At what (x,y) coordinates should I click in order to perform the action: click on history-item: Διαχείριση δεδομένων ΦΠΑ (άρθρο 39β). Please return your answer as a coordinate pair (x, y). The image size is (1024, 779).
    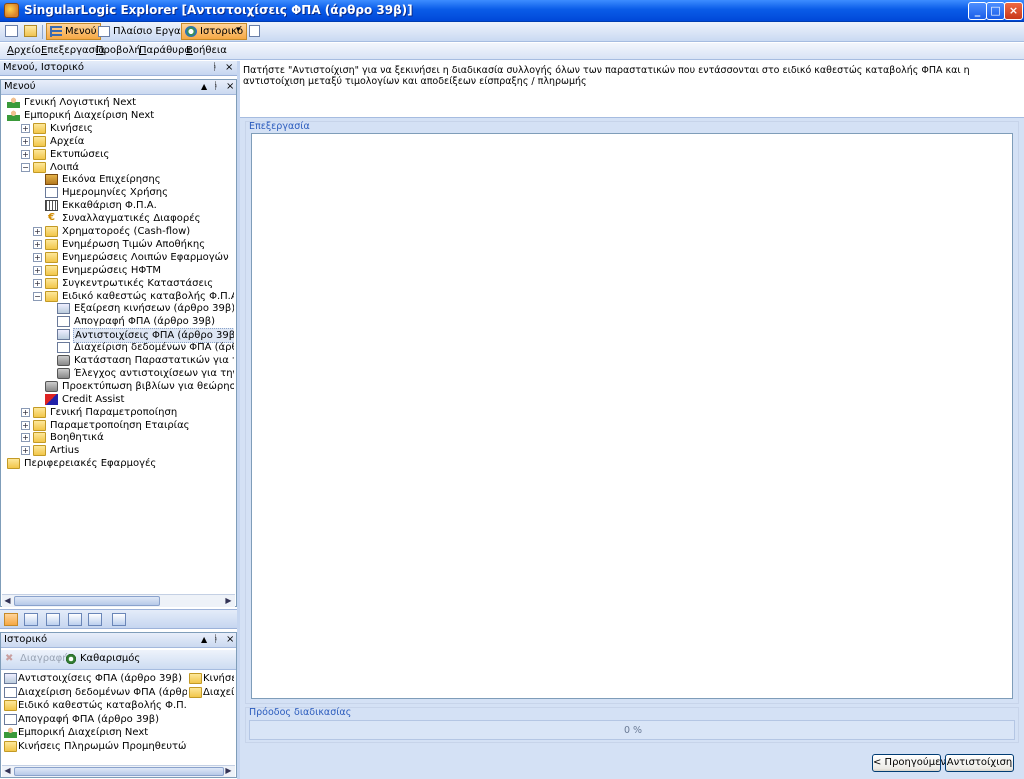
    Looking at the image, I should click on (95, 692).